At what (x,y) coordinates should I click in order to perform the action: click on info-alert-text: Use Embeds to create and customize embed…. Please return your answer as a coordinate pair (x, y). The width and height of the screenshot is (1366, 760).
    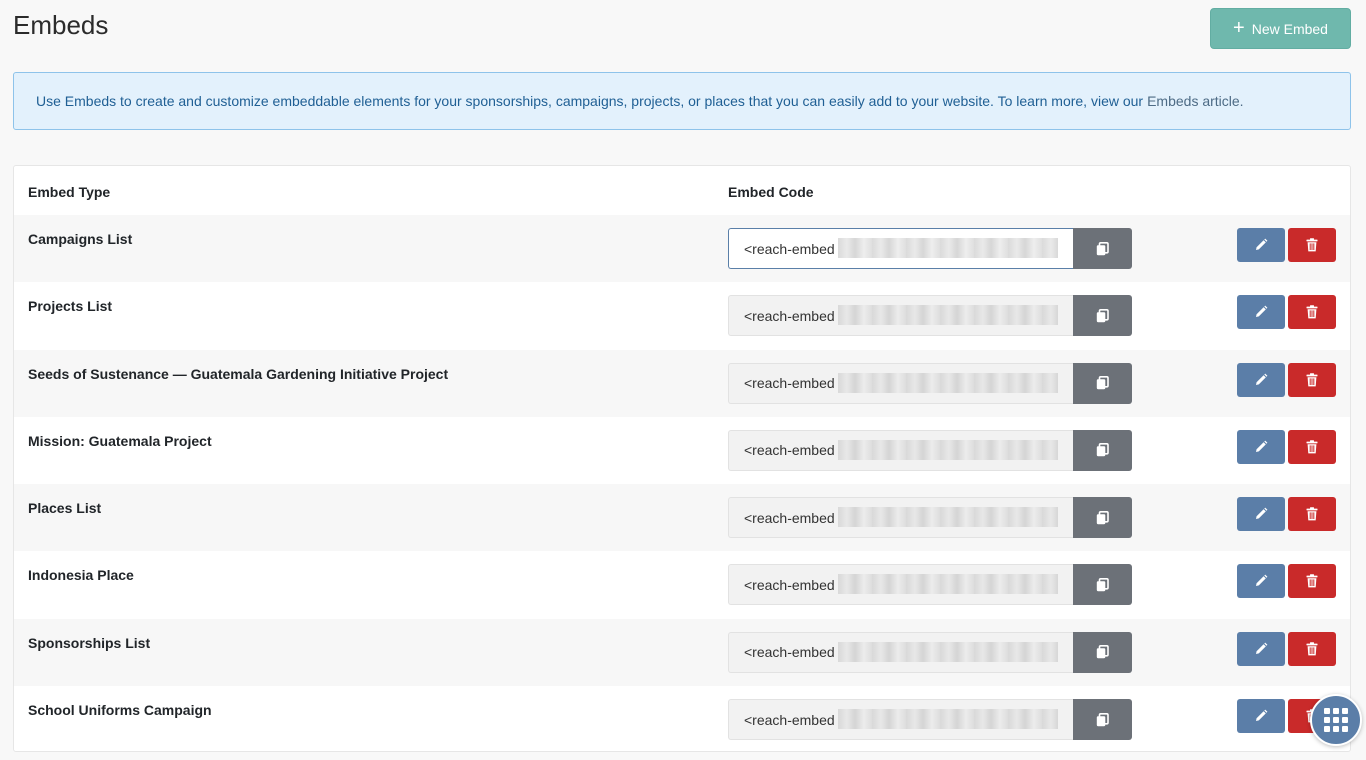
    Looking at the image, I should click on (590, 101).